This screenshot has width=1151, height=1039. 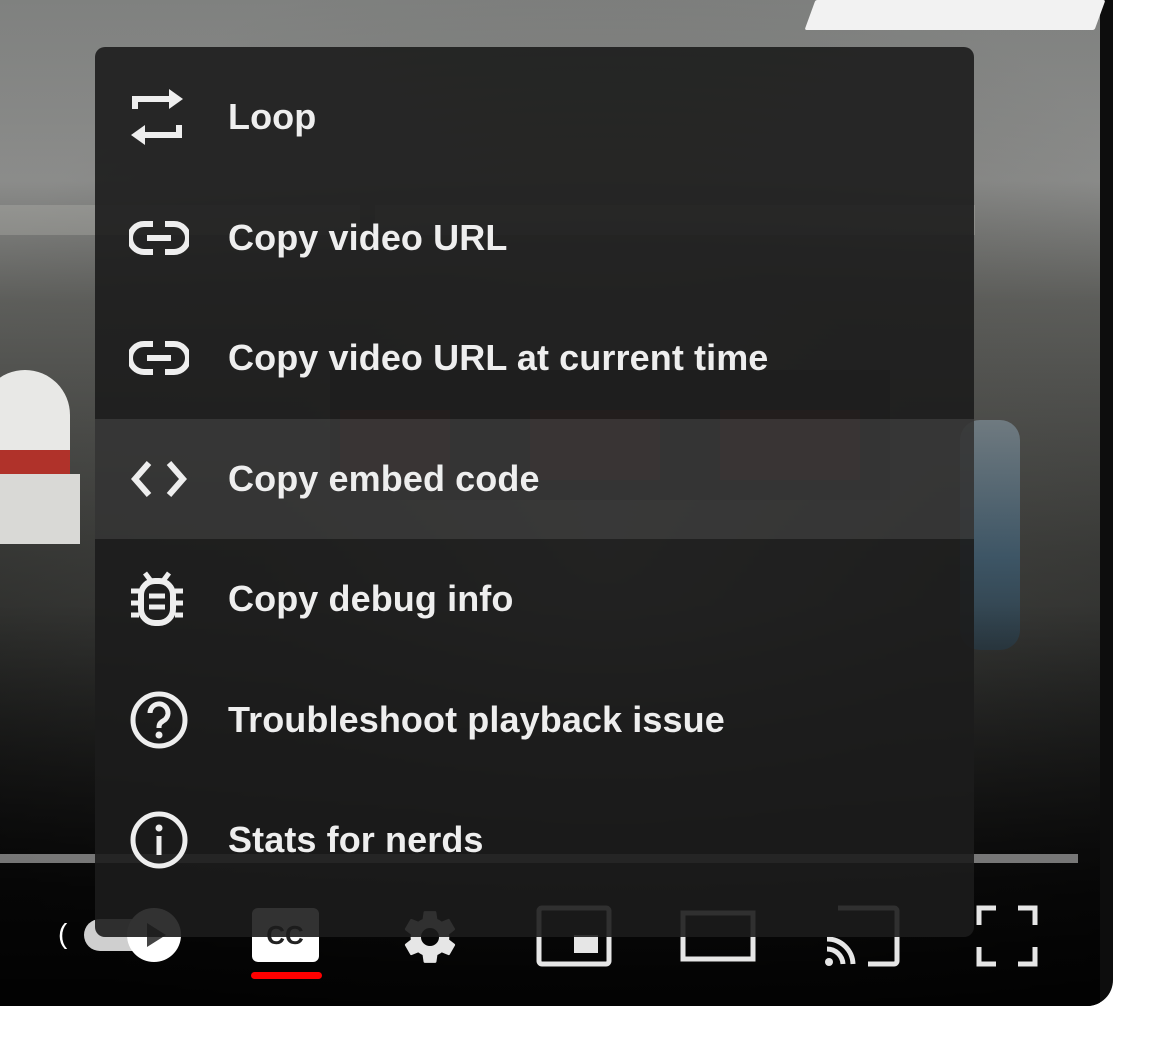 What do you see at coordinates (162, 599) in the screenshot?
I see `bug-icon` at bounding box center [162, 599].